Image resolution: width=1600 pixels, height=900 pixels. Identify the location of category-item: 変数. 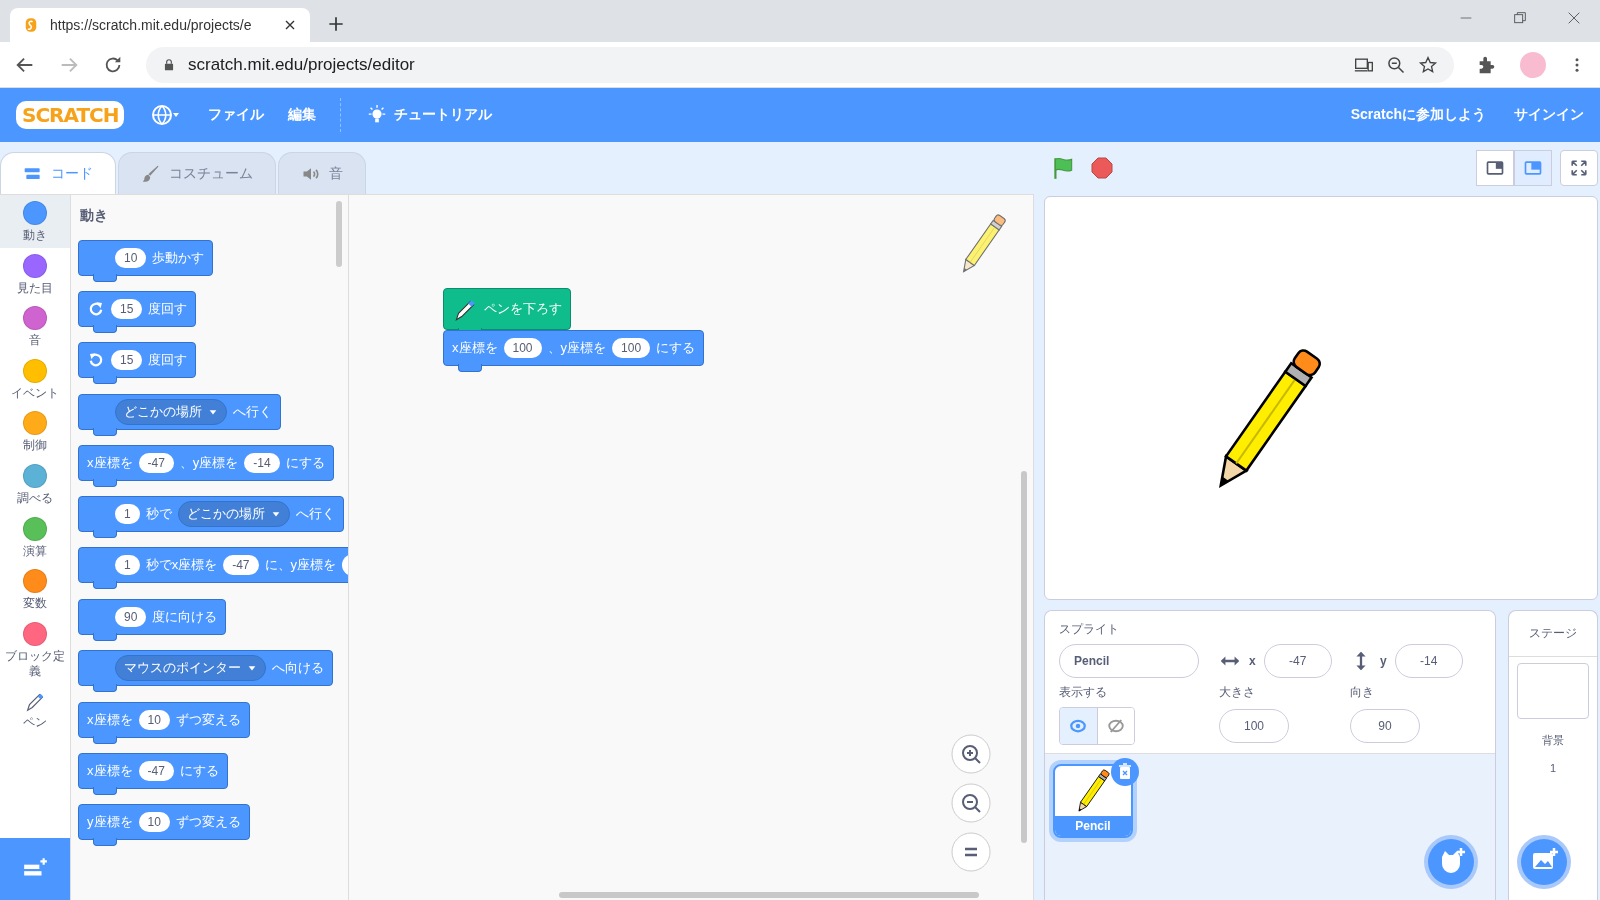
(35, 589).